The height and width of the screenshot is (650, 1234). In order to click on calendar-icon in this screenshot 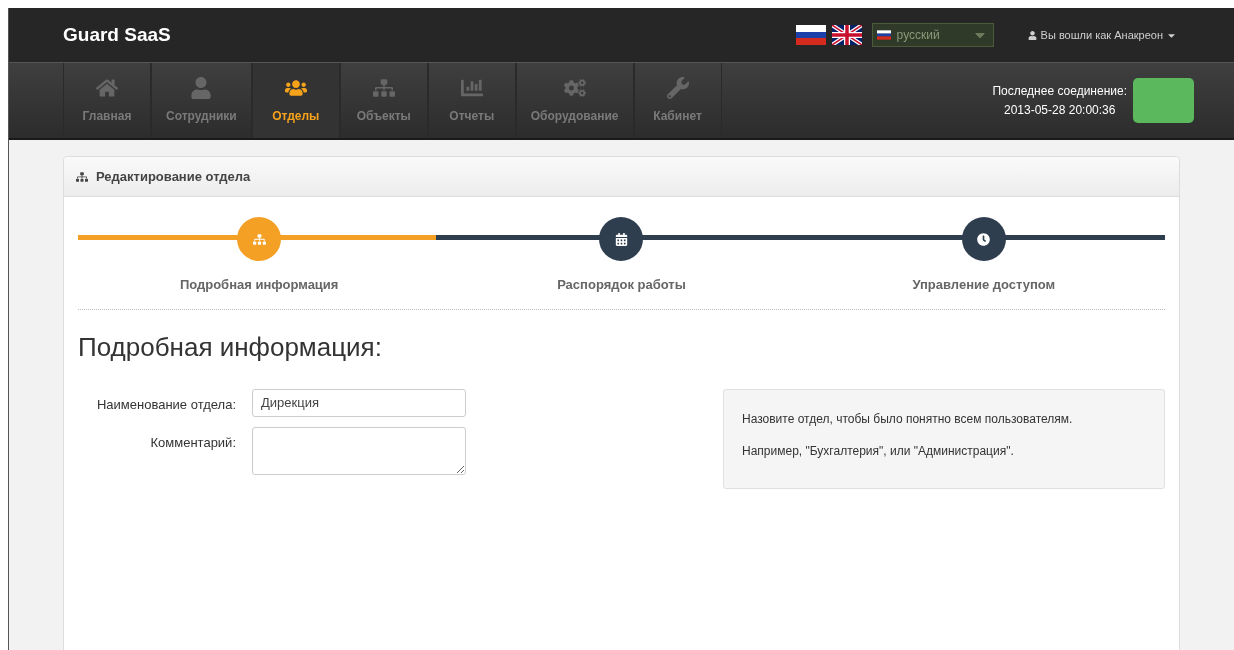, I will do `click(621, 239)`.